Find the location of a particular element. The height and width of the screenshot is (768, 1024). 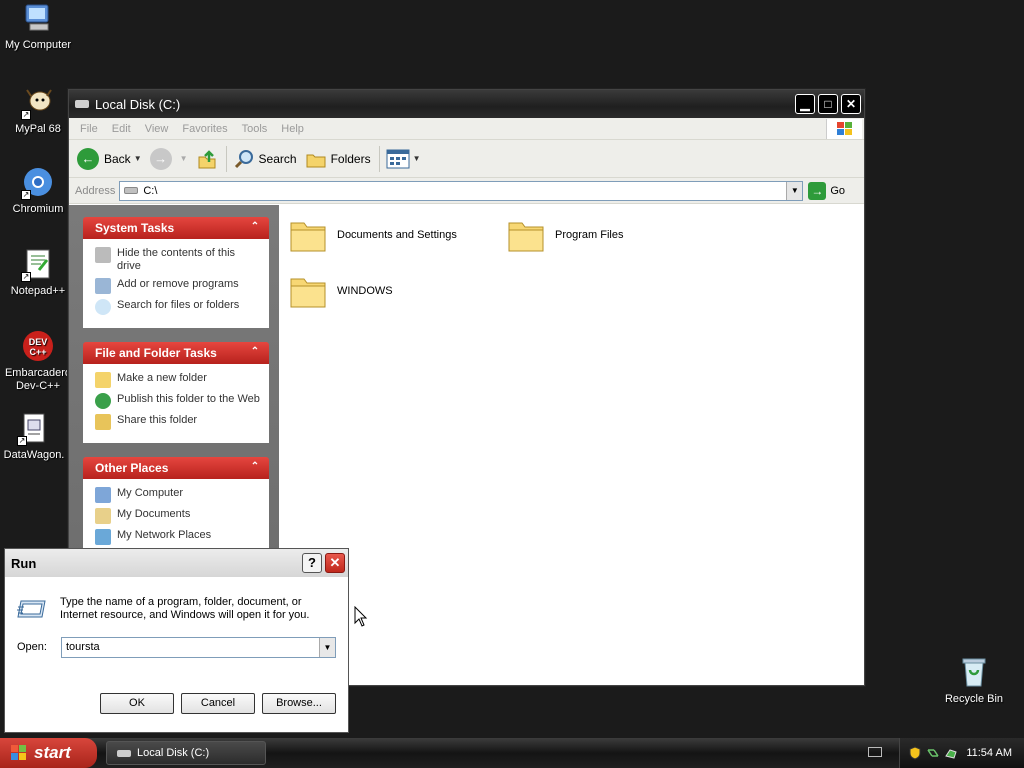

folders-label: Folders is located at coordinates (350, 158).